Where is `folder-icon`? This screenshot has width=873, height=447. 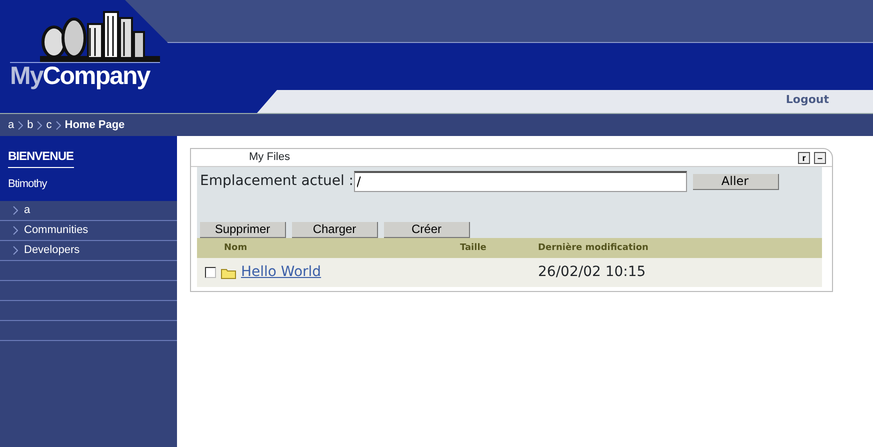
folder-icon is located at coordinates (228, 272).